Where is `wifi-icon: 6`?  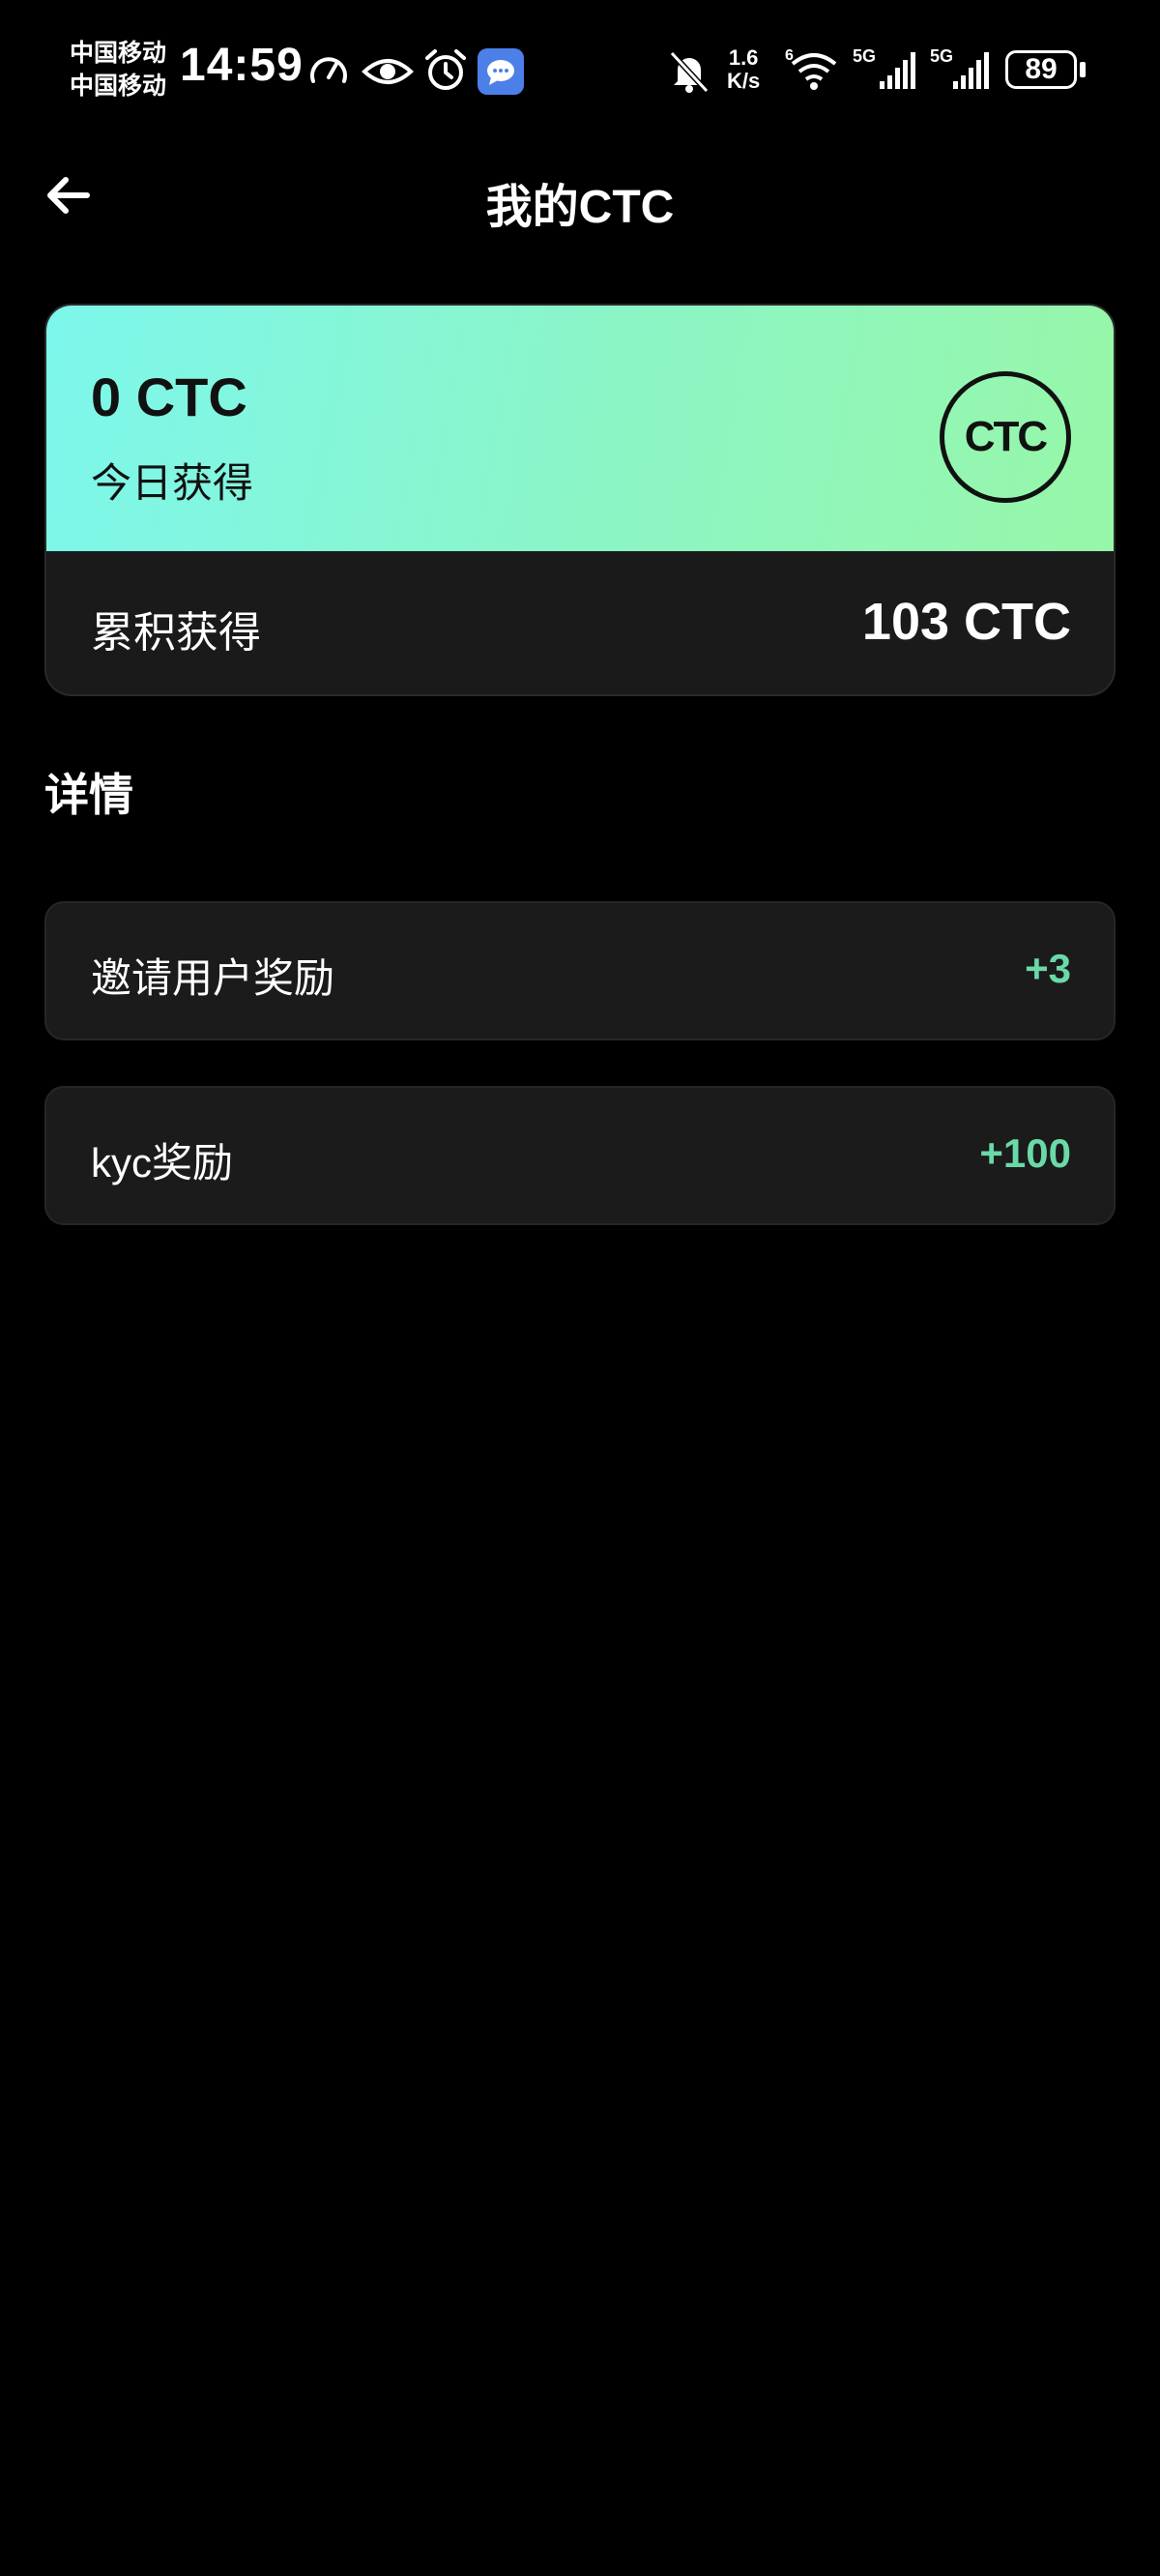 wifi-icon: 6 is located at coordinates (811, 68).